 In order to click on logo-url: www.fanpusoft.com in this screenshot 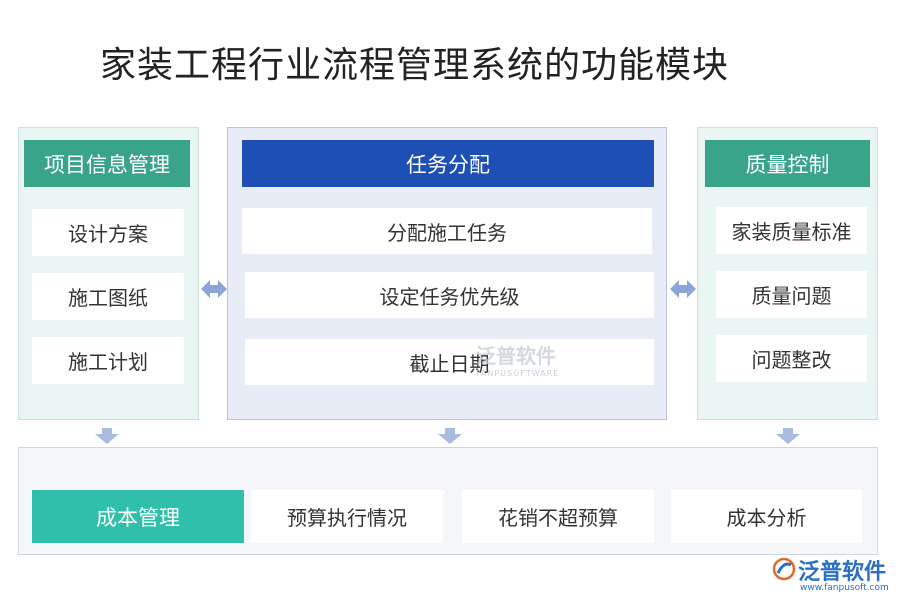, I will do `click(844, 588)`.